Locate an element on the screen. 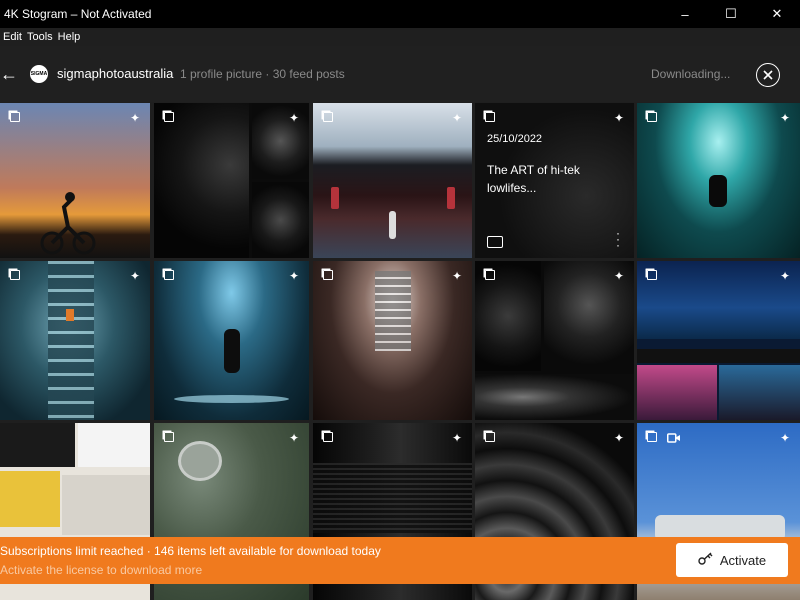 Image resolution: width=800 pixels, height=600 pixels. grid-item-sunset-cyclist: ✦ is located at coordinates (75, 180).